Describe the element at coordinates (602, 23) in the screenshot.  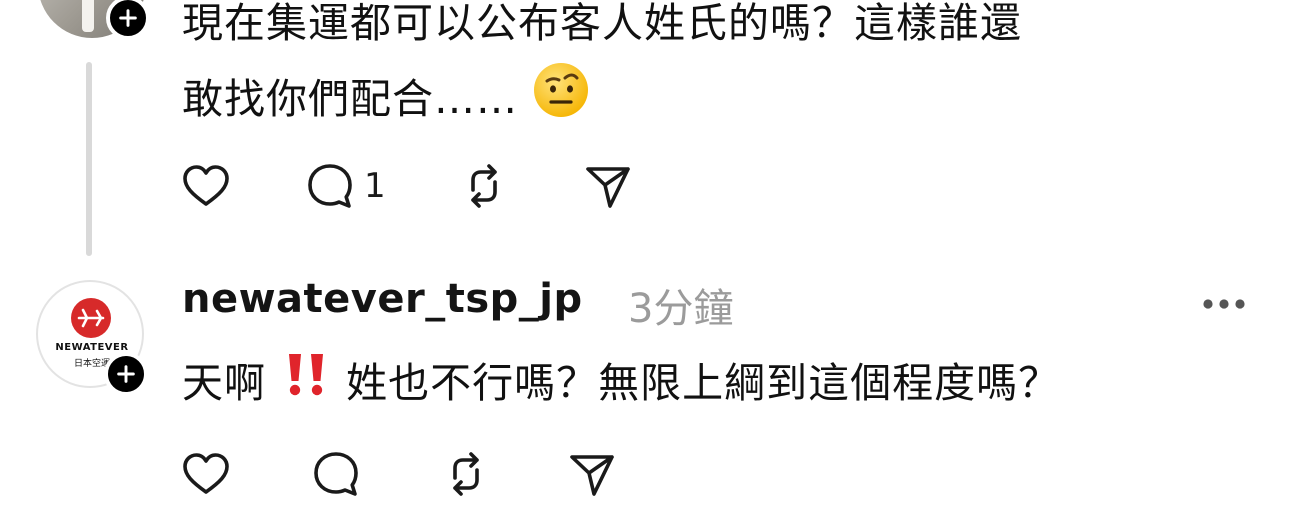
I see `post-text-line1: 現在集運都可以公布客人姓氏的嗎？這樣誰還` at that location.